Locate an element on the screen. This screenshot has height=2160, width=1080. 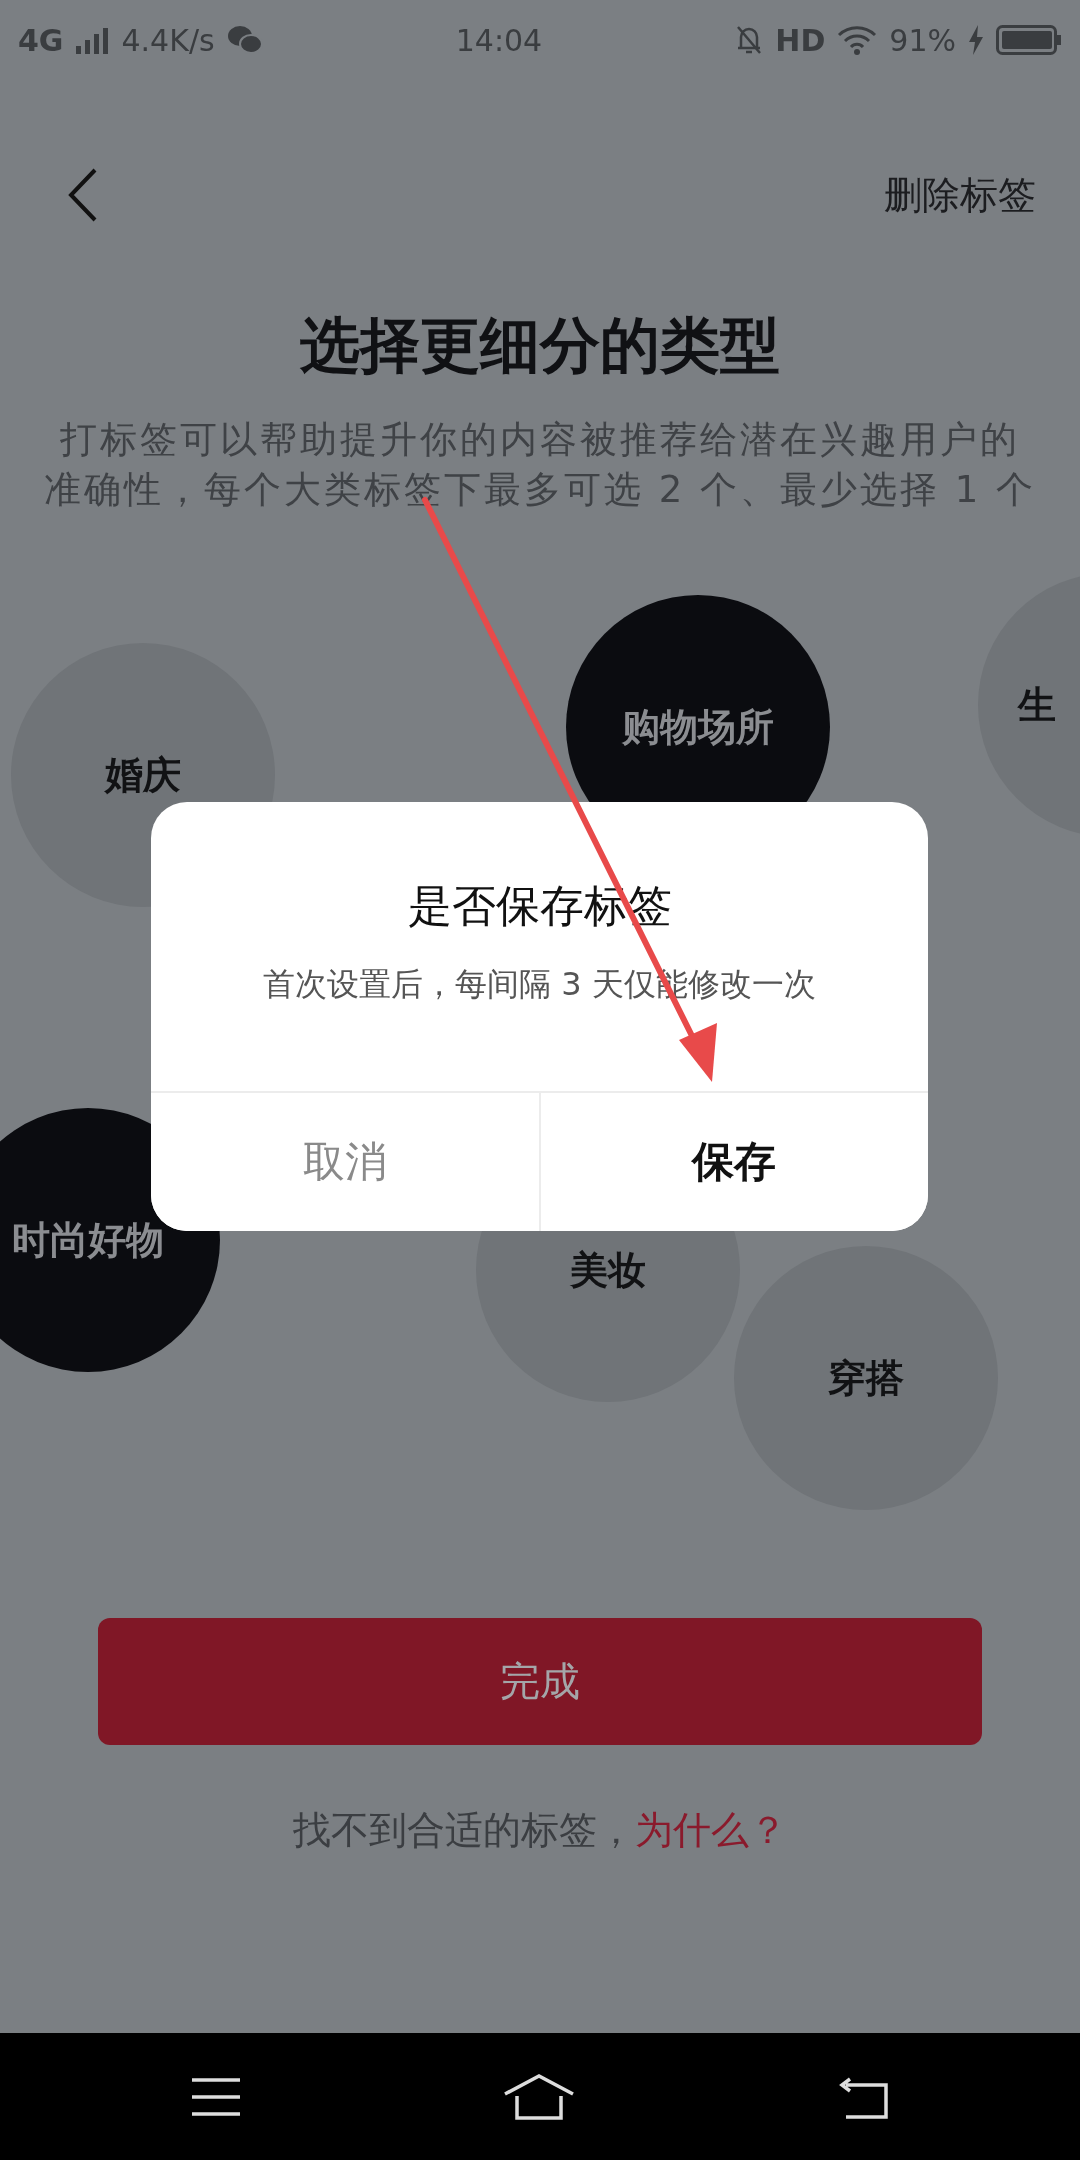
done-button: 完成 is located at coordinates (540, 1681).